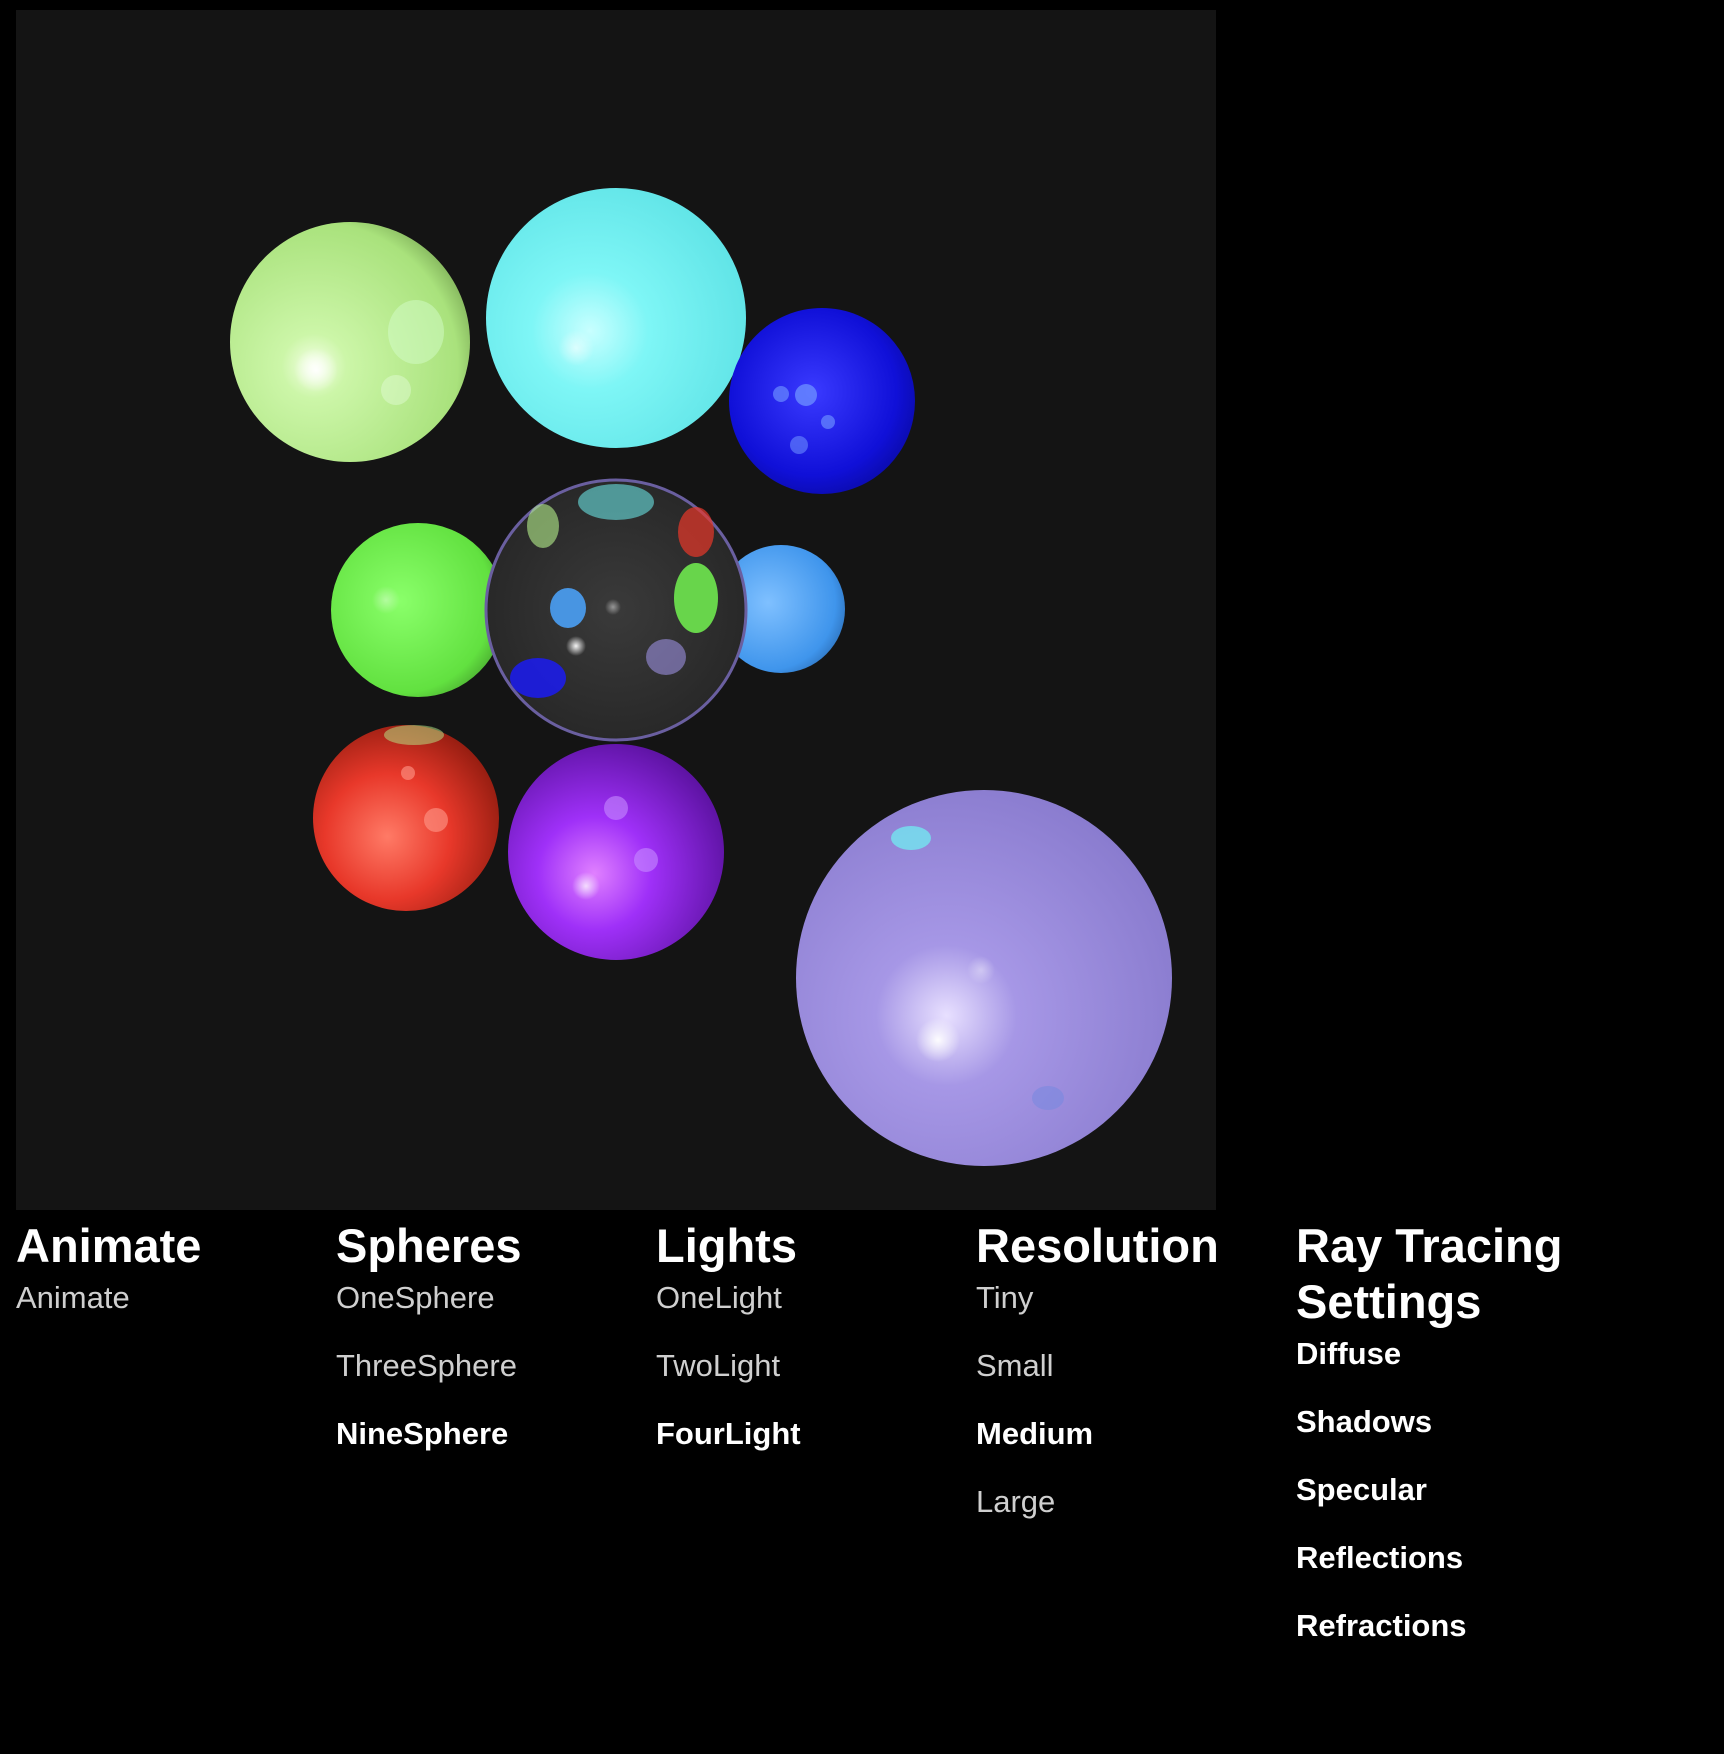 The height and width of the screenshot is (1754, 1724). I want to click on setting-refractions: Refractions, so click(1496, 1642).